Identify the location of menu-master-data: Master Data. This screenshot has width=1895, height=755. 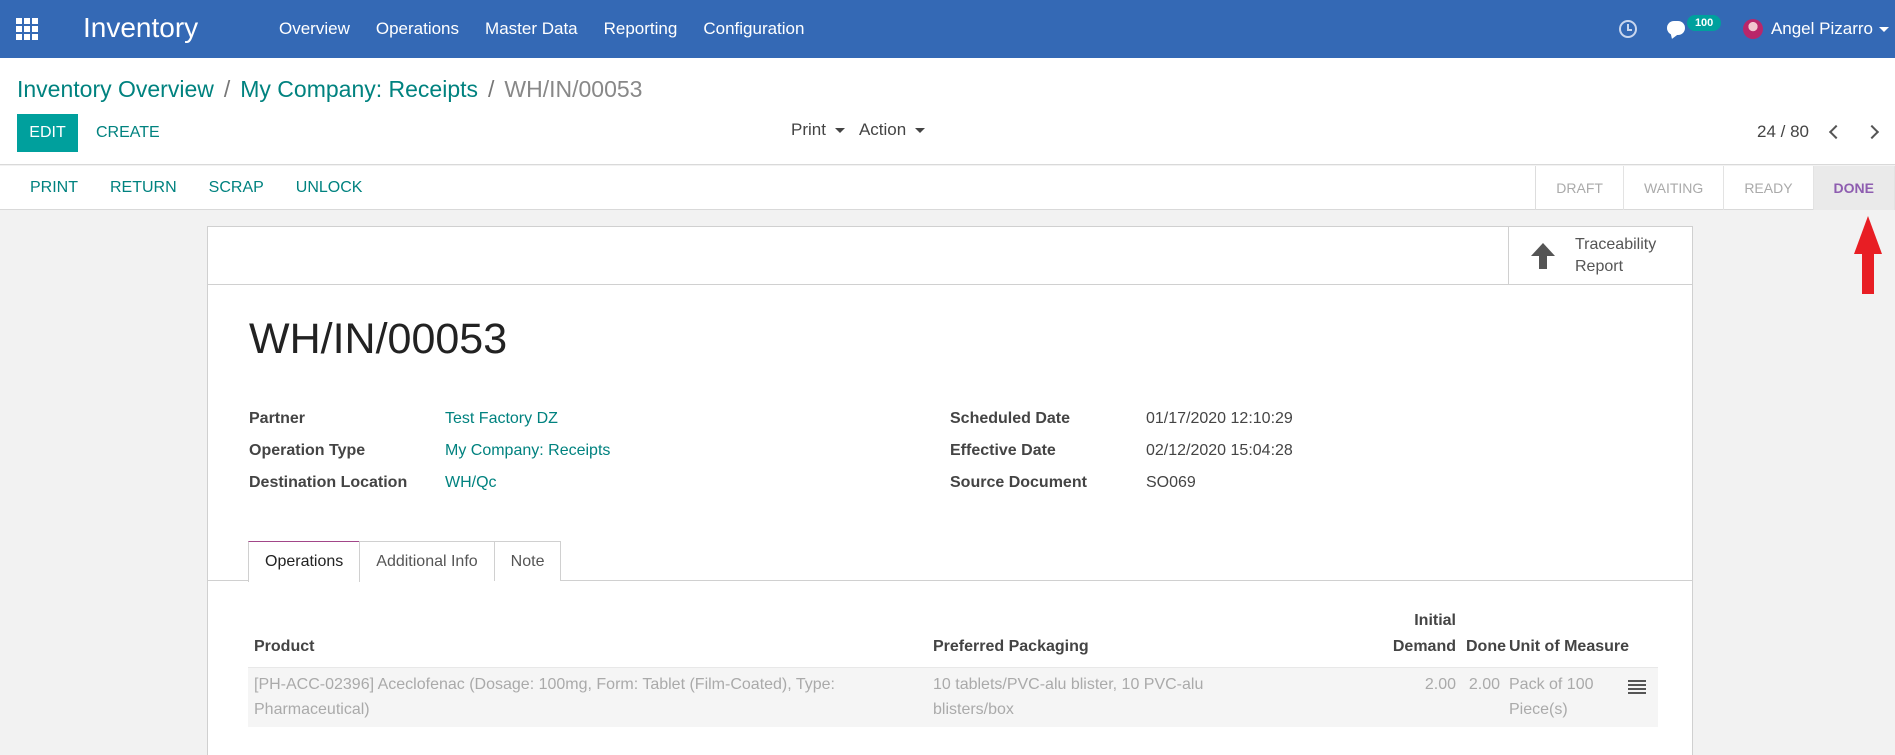
(531, 29).